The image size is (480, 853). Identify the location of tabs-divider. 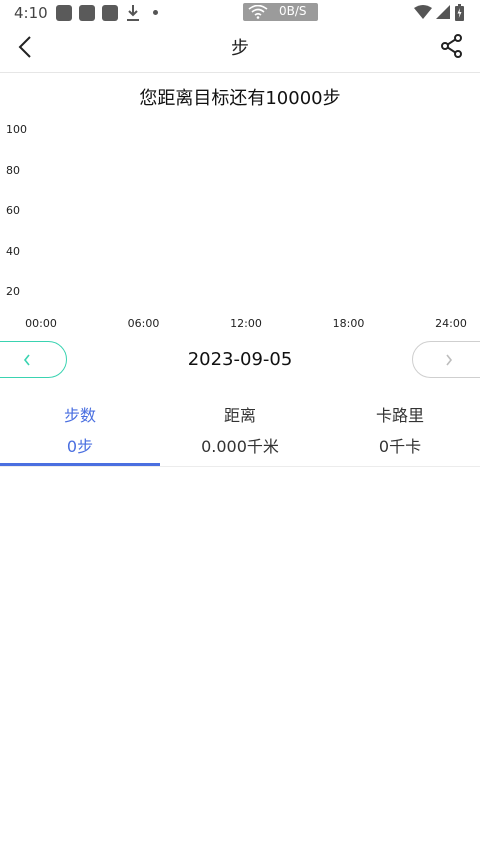
(240, 466).